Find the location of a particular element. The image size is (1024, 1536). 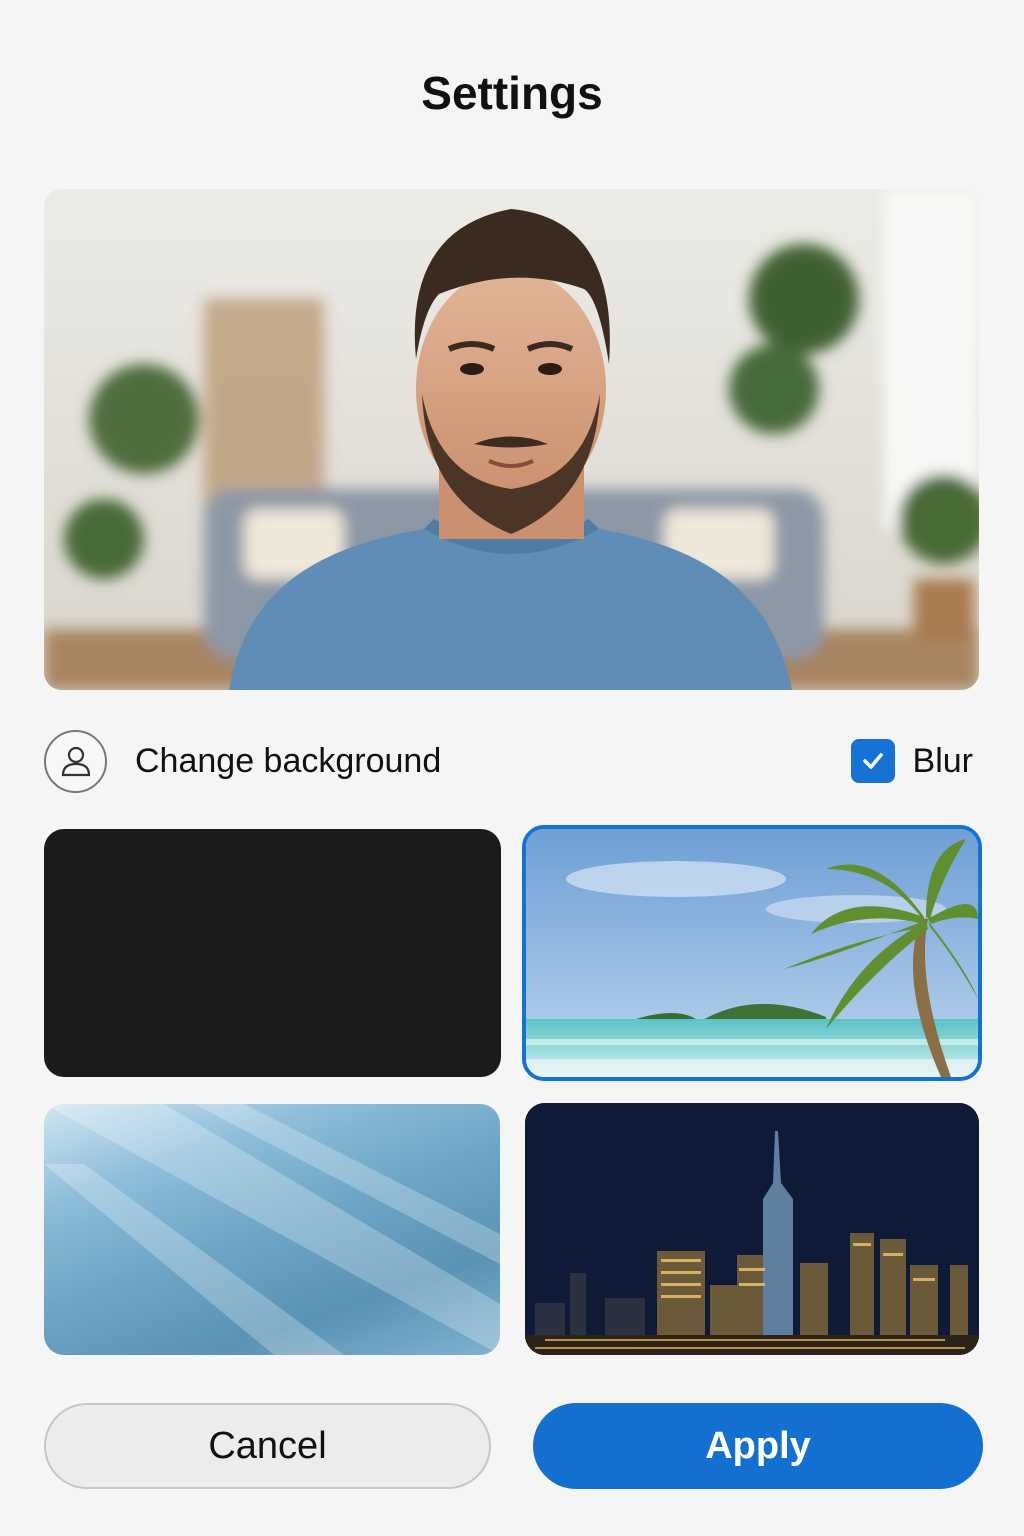

background-option-blue-gradient is located at coordinates (272, 1229).